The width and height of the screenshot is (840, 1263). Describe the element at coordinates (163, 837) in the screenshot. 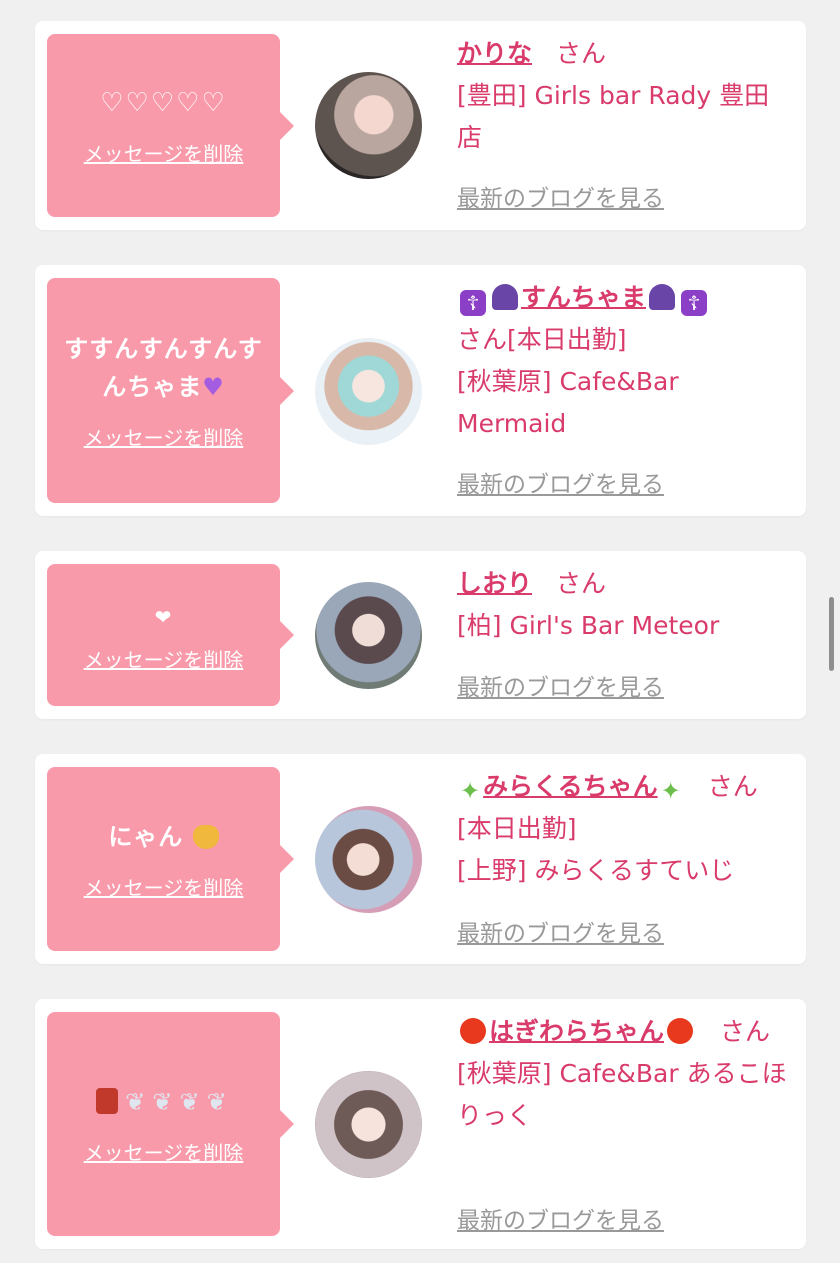

I see `message-text: にゃん` at that location.